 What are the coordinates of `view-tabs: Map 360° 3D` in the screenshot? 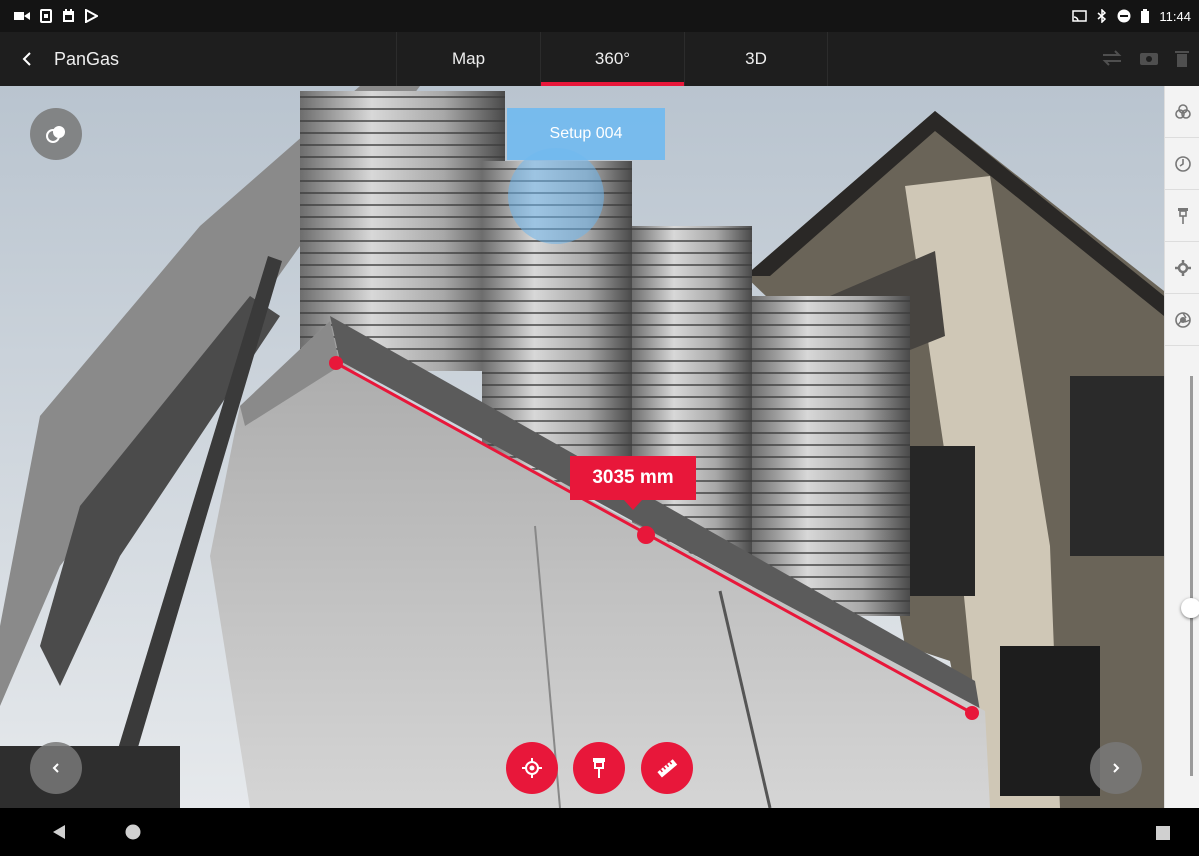 It's located at (612, 59).